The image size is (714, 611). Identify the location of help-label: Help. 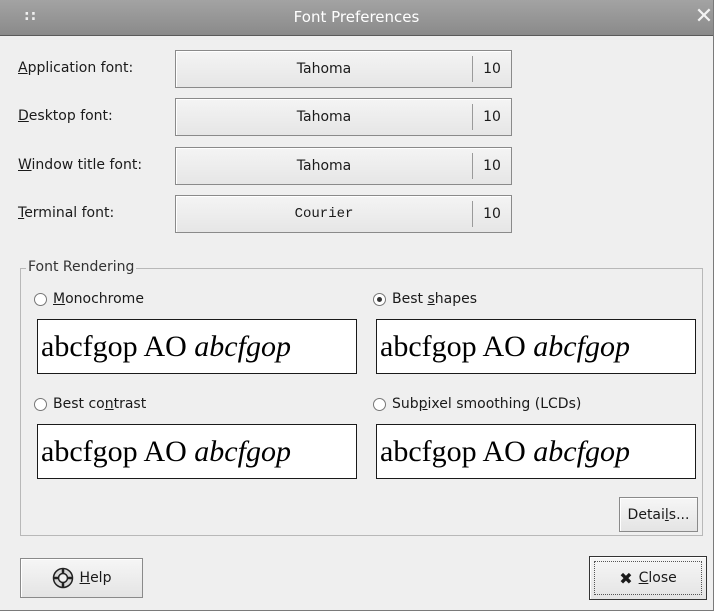
(95, 578).